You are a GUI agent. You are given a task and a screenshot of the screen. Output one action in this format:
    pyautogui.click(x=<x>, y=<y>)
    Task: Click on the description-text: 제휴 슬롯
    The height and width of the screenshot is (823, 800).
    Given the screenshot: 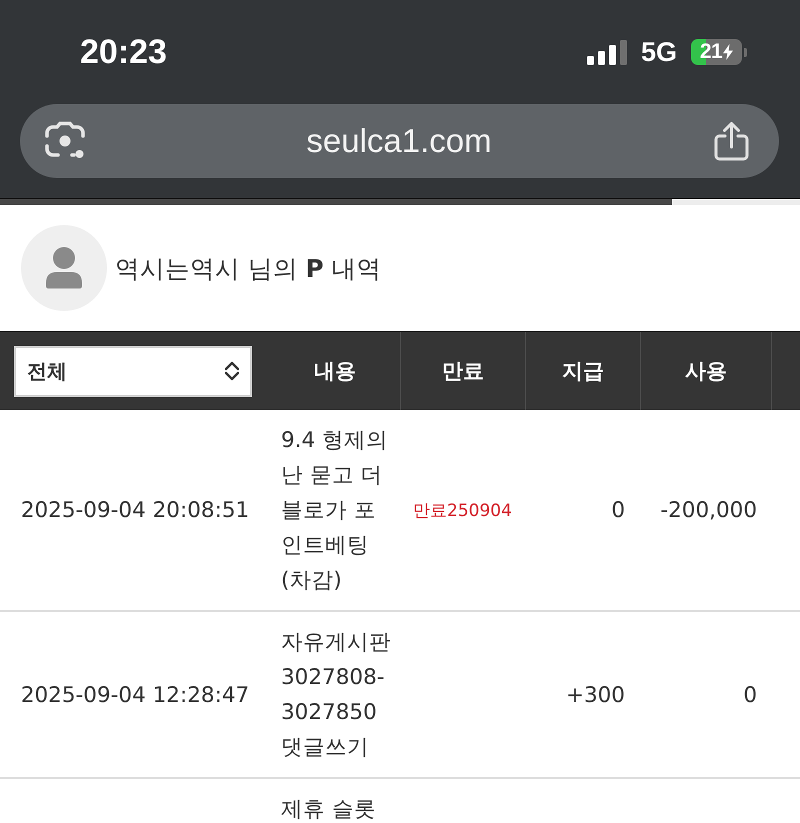 What is the action you would take?
    pyautogui.click(x=329, y=809)
    